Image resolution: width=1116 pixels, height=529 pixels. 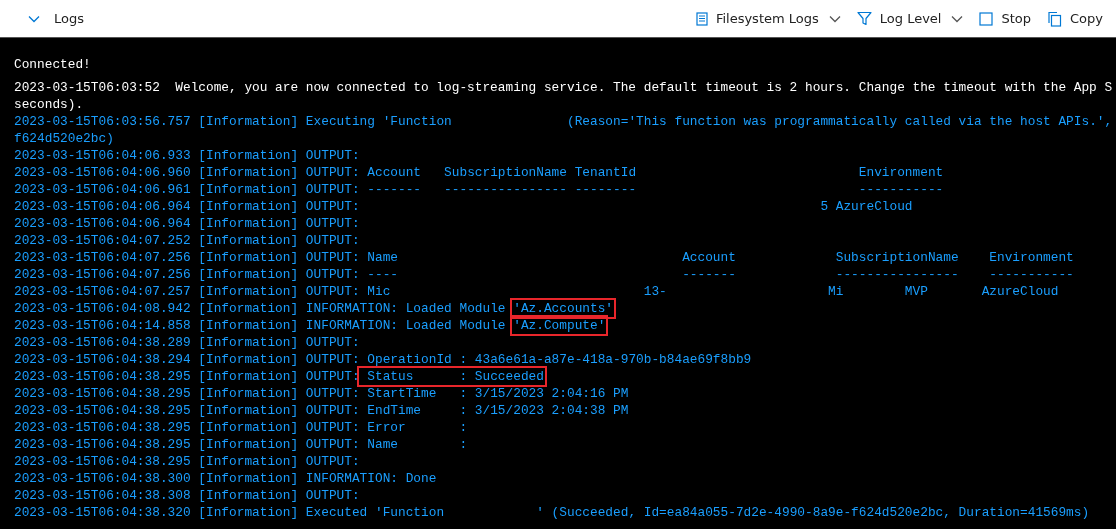 I want to click on toolbar-button: Filesystem Logs, so click(x=768, y=18).